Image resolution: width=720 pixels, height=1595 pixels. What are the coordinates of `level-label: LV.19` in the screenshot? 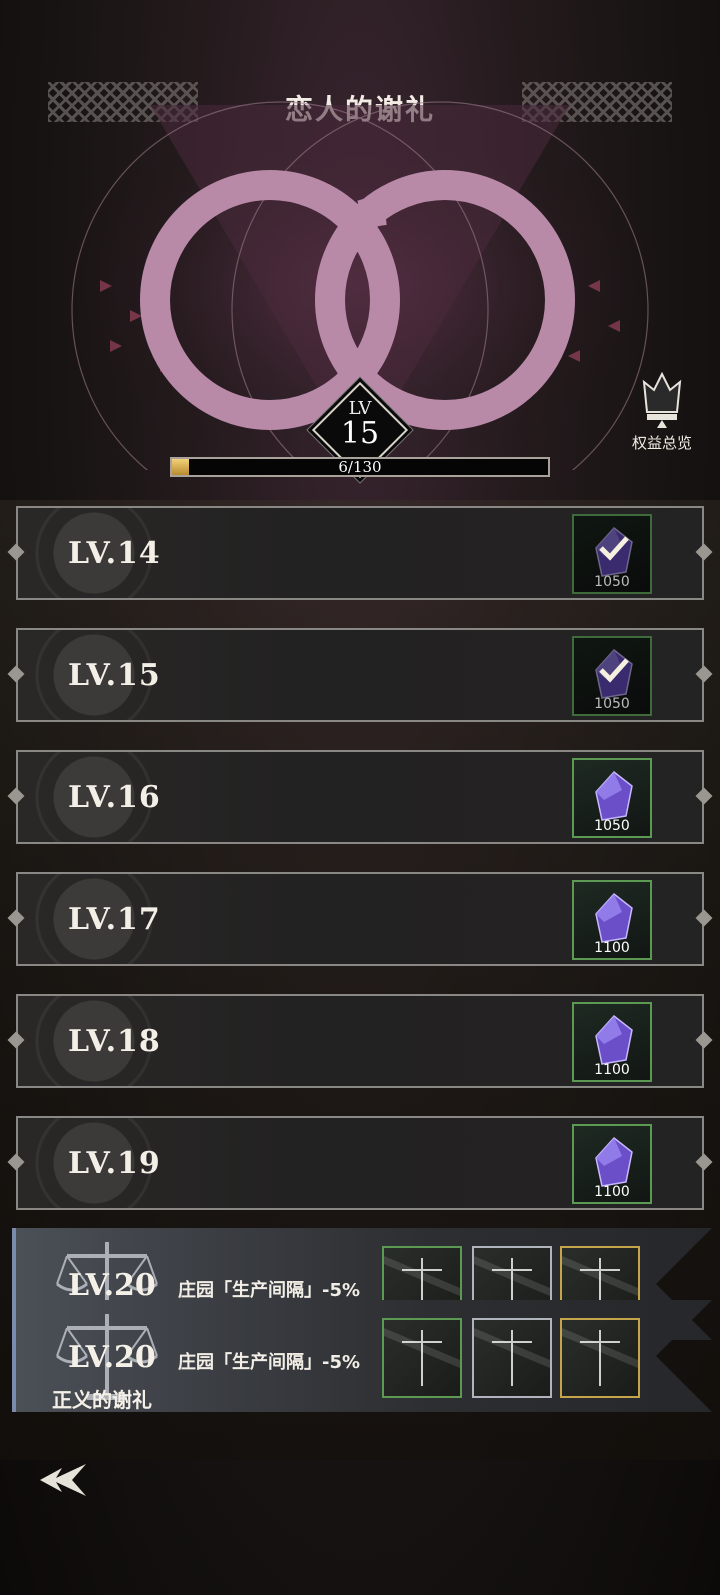 It's located at (114, 1163).